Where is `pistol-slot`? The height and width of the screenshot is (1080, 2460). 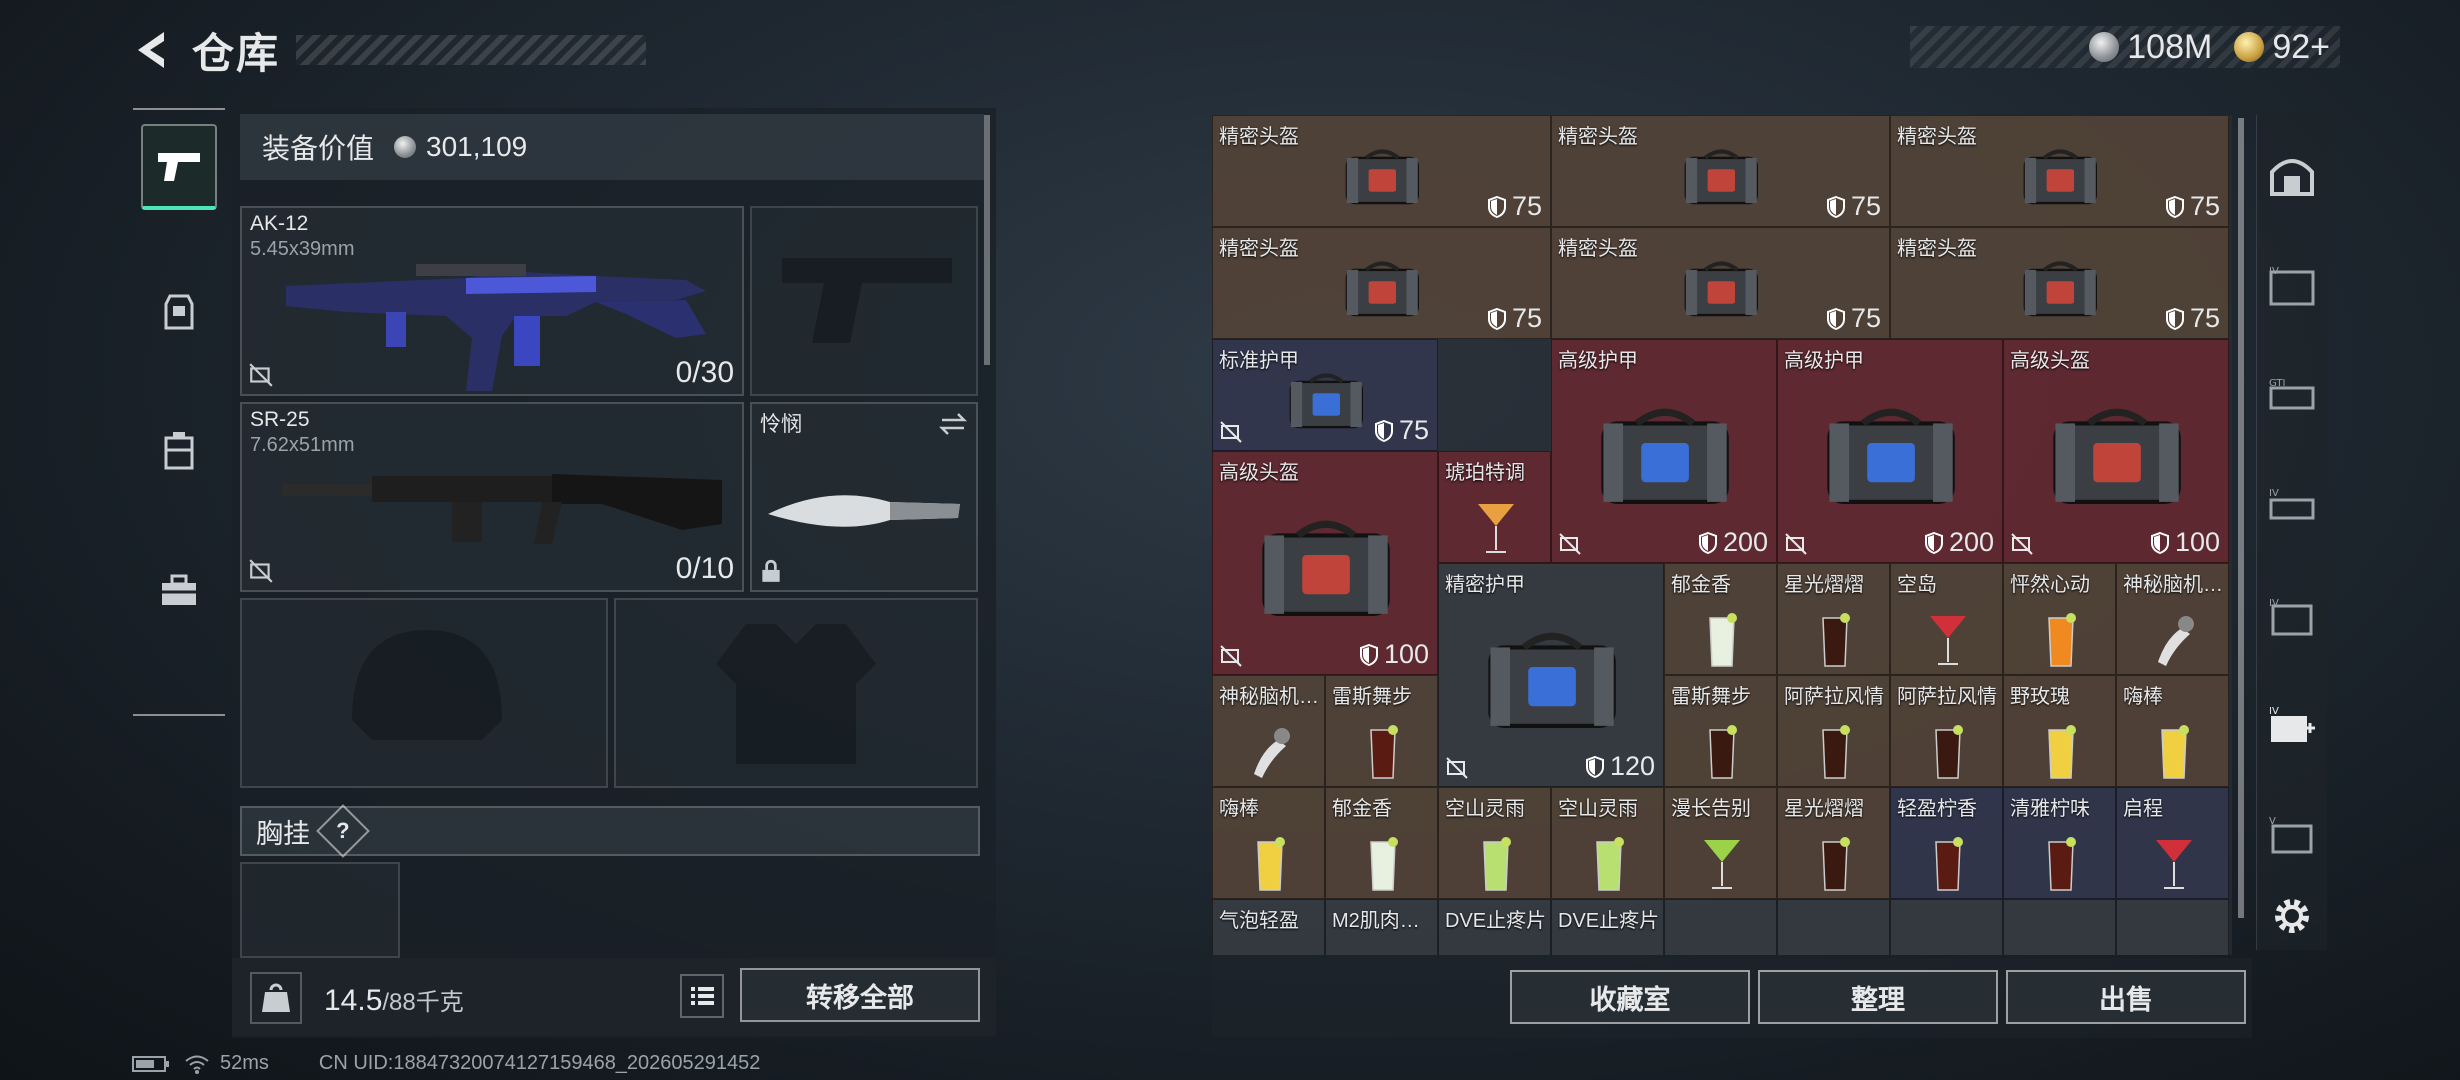
pistol-slot is located at coordinates (864, 301).